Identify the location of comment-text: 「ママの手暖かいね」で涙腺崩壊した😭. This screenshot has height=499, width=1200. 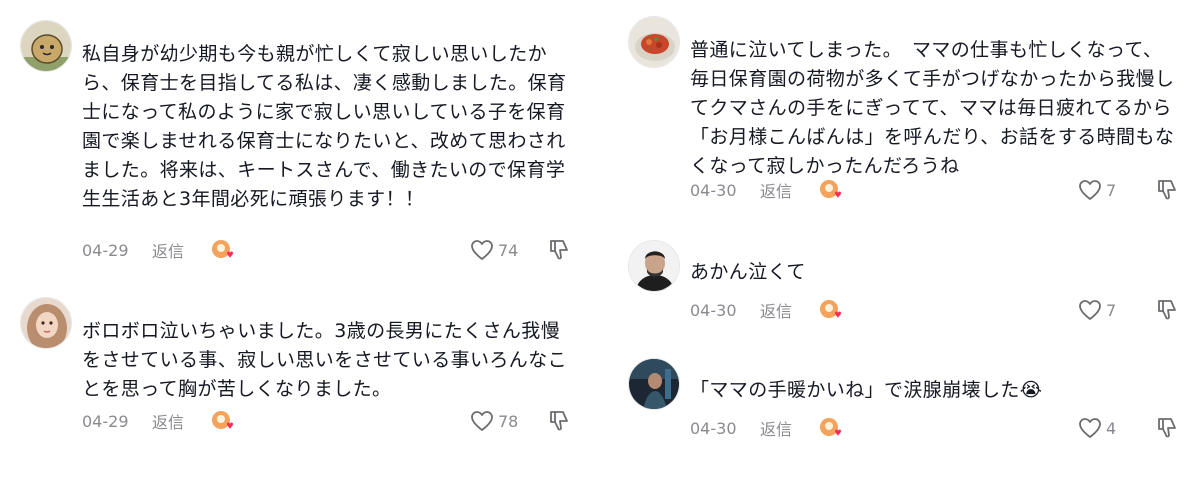
(866, 390).